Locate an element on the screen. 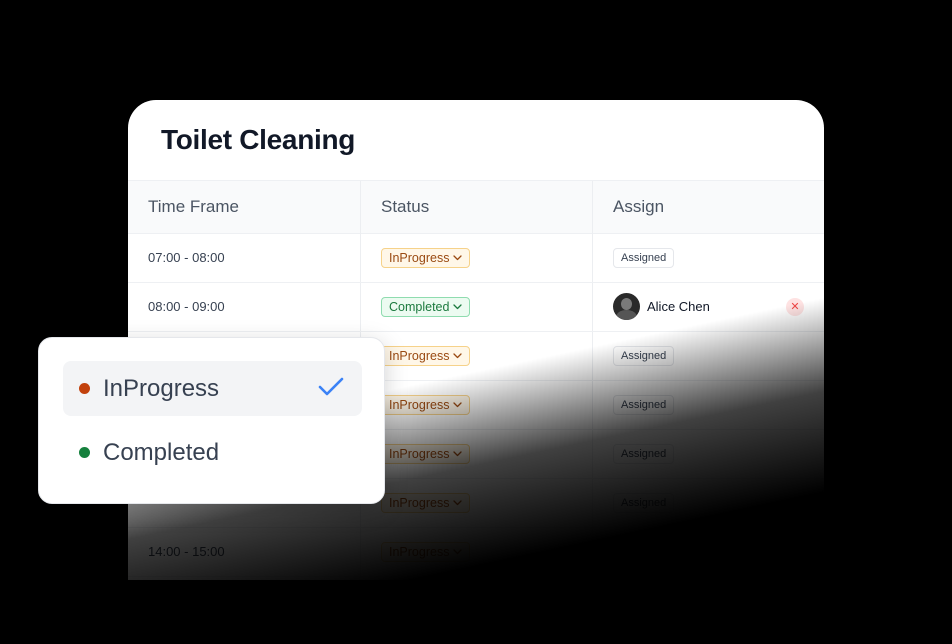 The height and width of the screenshot is (644, 952). status-dropdown-button: Completed is located at coordinates (426, 307).